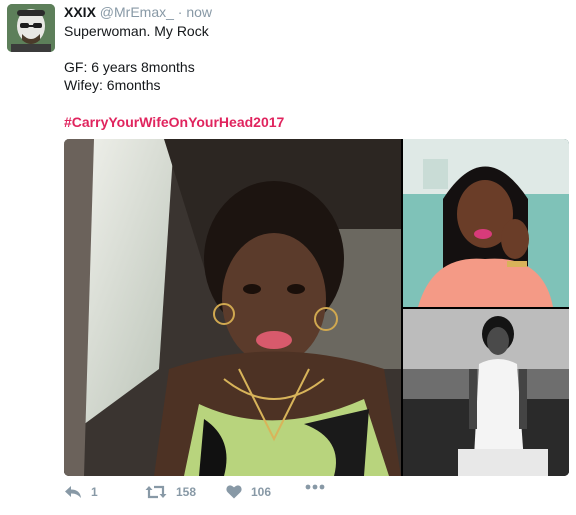 The height and width of the screenshot is (515, 576). What do you see at coordinates (261, 491) in the screenshot?
I see `like-count: 106` at bounding box center [261, 491].